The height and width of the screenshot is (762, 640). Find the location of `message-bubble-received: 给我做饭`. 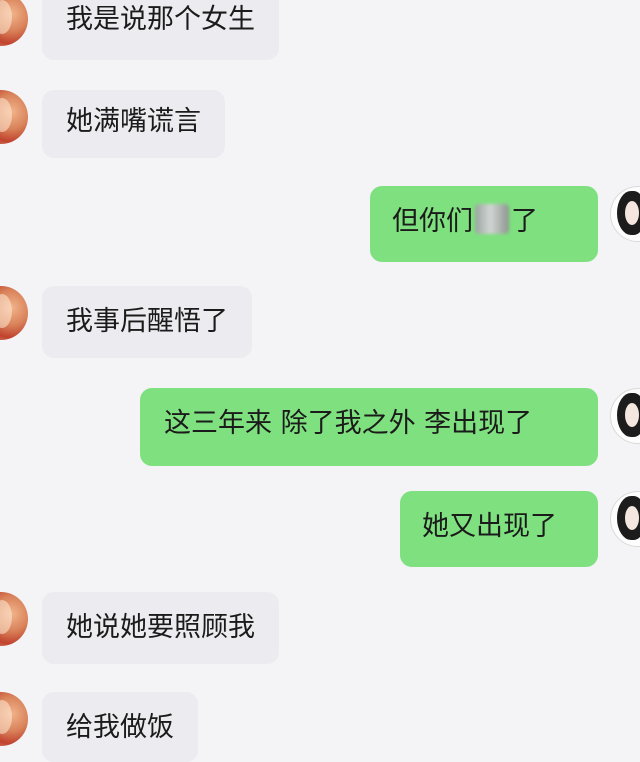

message-bubble-received: 给我做饭 is located at coordinates (120, 727).